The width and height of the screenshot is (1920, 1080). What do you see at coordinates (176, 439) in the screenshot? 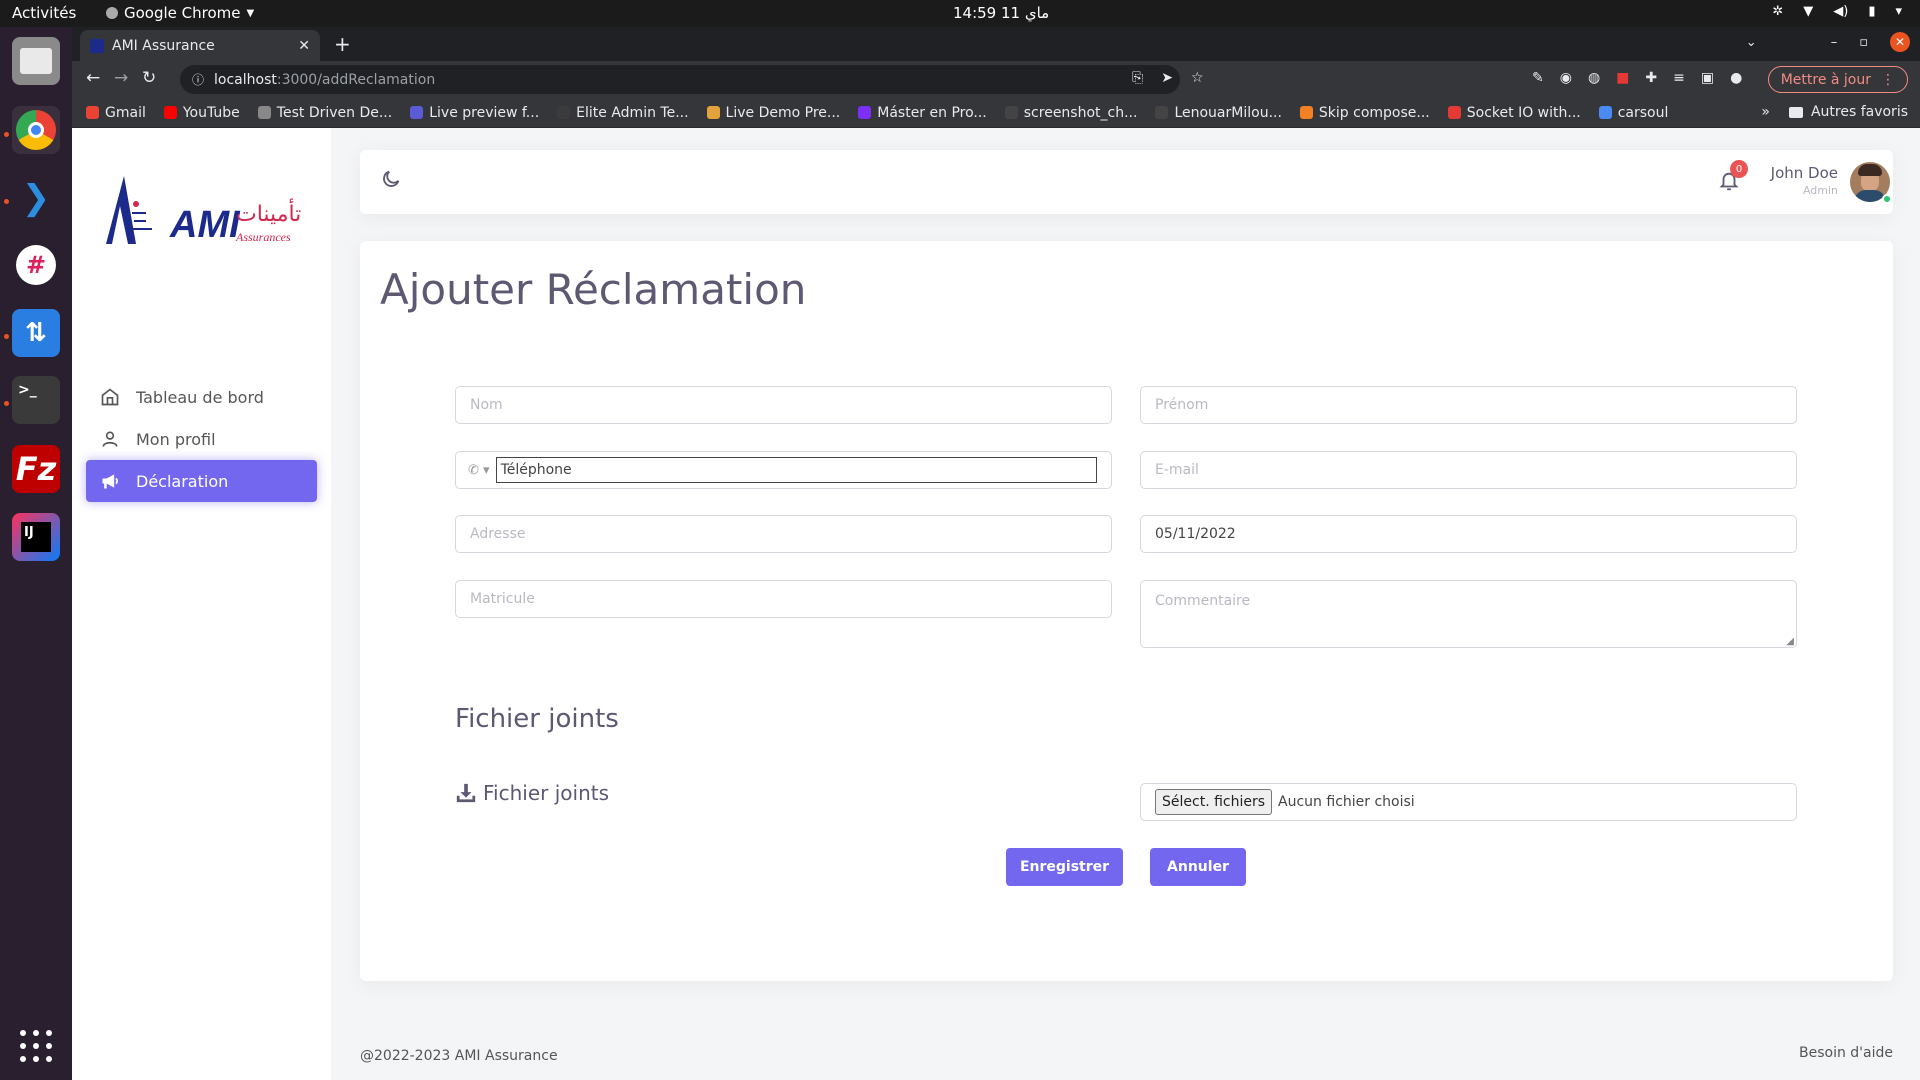
I see `sidebar-item-label: Mon profil` at bounding box center [176, 439].